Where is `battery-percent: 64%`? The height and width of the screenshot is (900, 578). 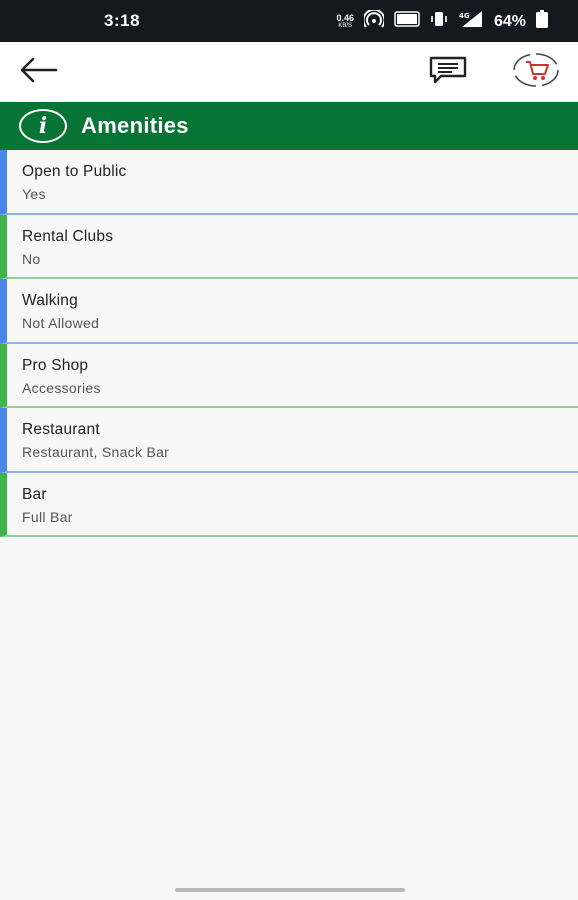 battery-percent: 64% is located at coordinates (509, 21).